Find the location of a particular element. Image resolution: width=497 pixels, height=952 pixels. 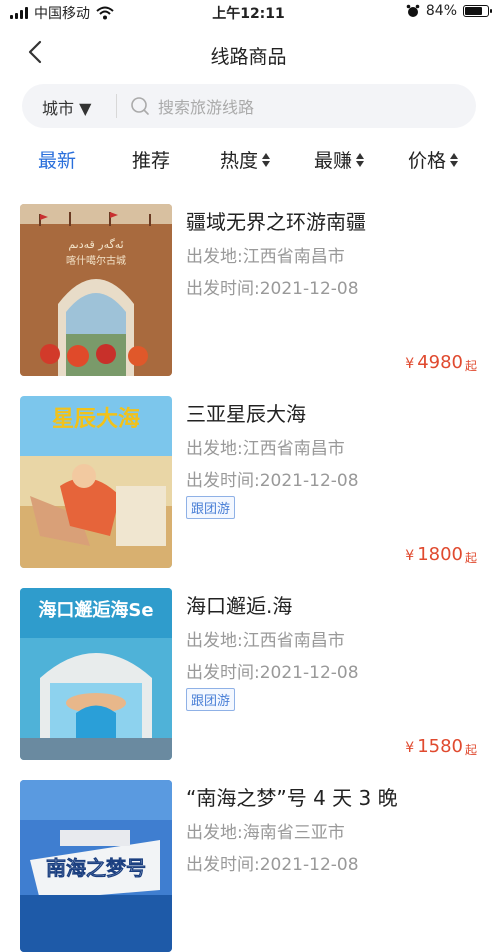

search-icon is located at coordinates (140, 106).